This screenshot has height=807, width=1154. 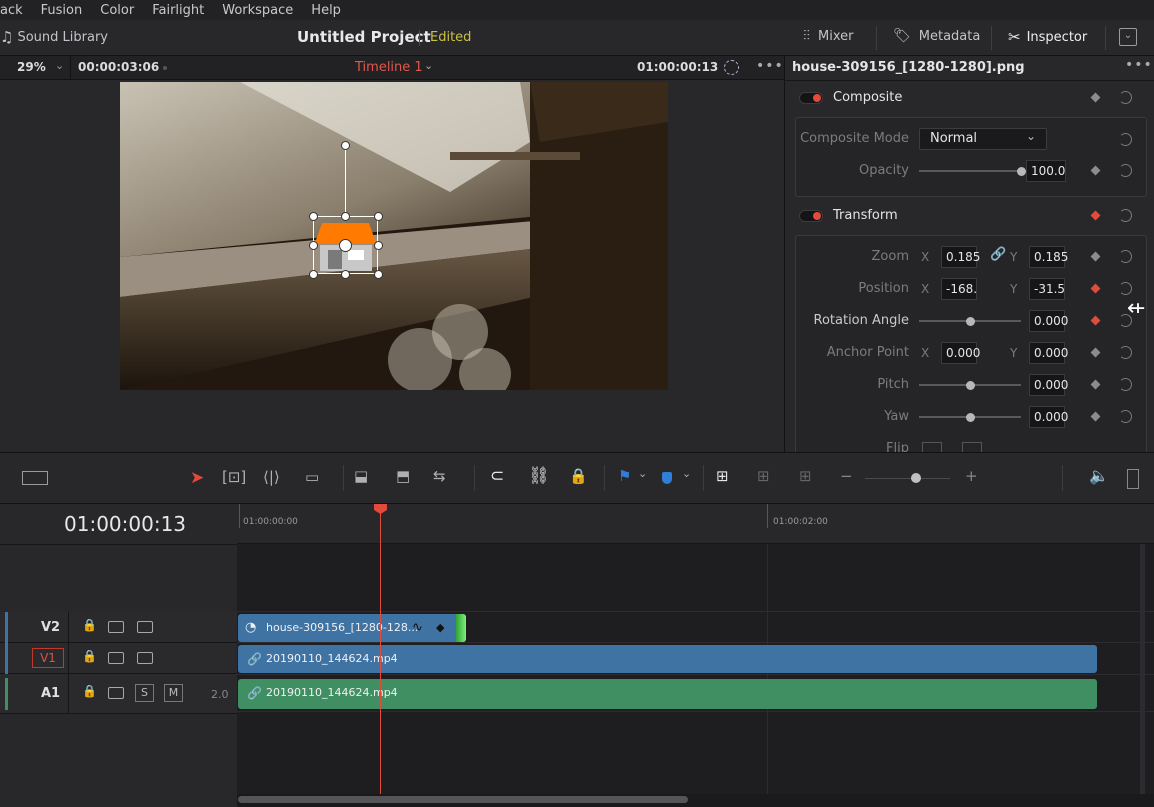 I want to click on replace-clip-icon: ⇆, so click(x=439, y=476).